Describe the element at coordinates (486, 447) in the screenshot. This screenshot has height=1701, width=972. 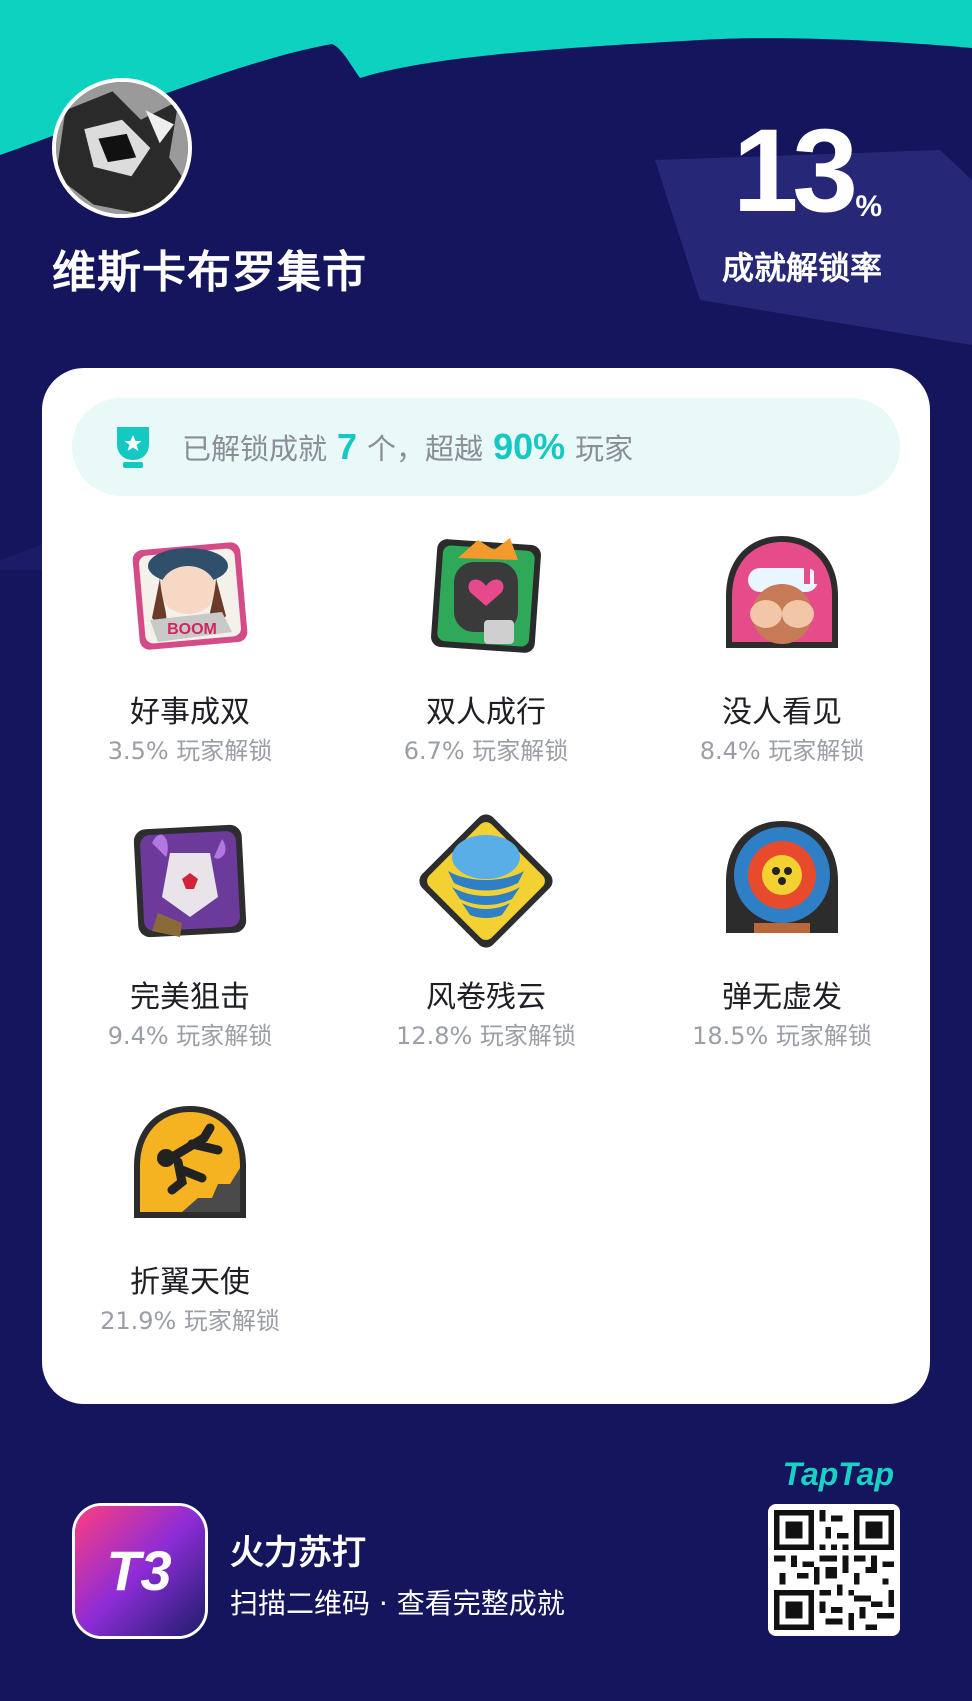
I see `unlock-summary-banner: 已解锁成就 7 个，超越 90% 玩家` at that location.